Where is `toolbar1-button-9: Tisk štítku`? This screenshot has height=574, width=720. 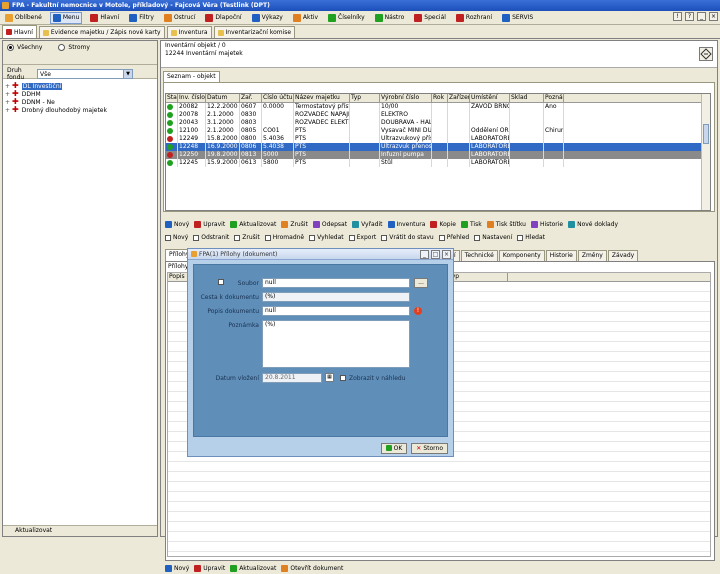 toolbar1-button-9: Tisk štítku is located at coordinates (506, 224).